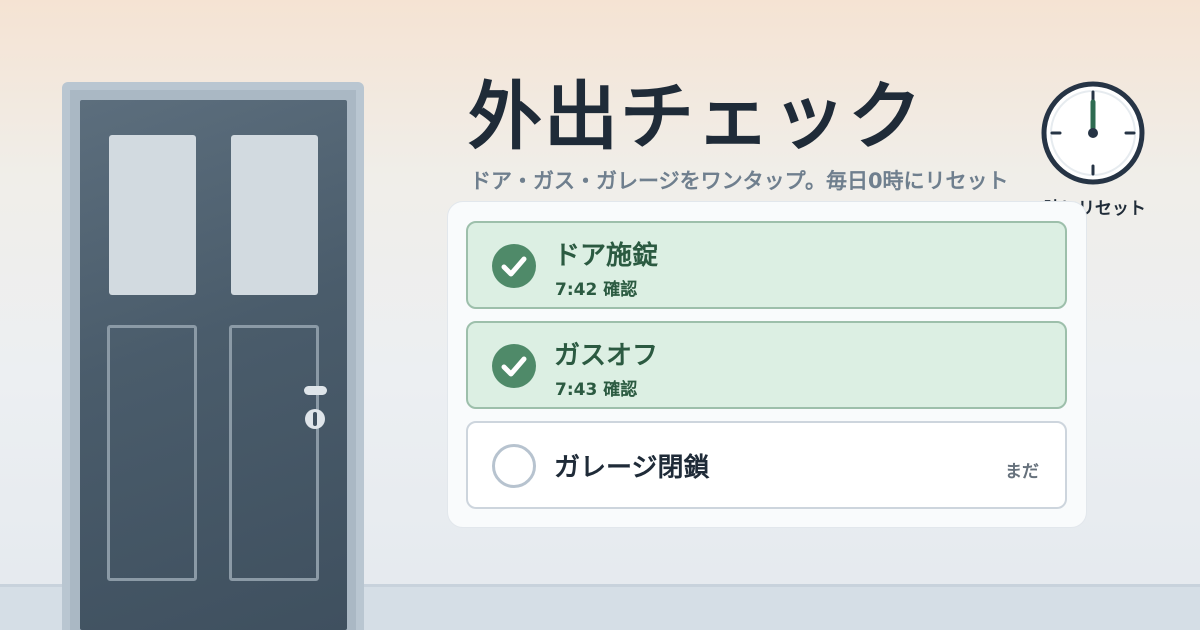 This screenshot has height=630, width=1200. I want to click on task-label: ガスオフ, so click(606, 356).